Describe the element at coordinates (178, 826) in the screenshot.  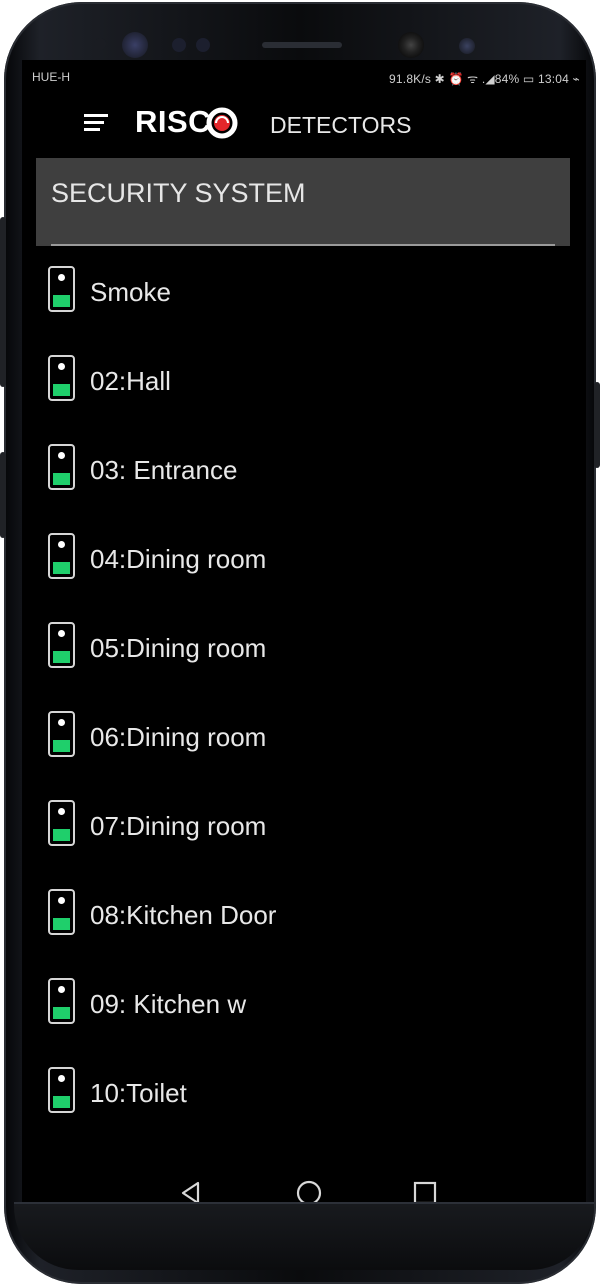
I see `detector-label: 07:Dining room` at that location.